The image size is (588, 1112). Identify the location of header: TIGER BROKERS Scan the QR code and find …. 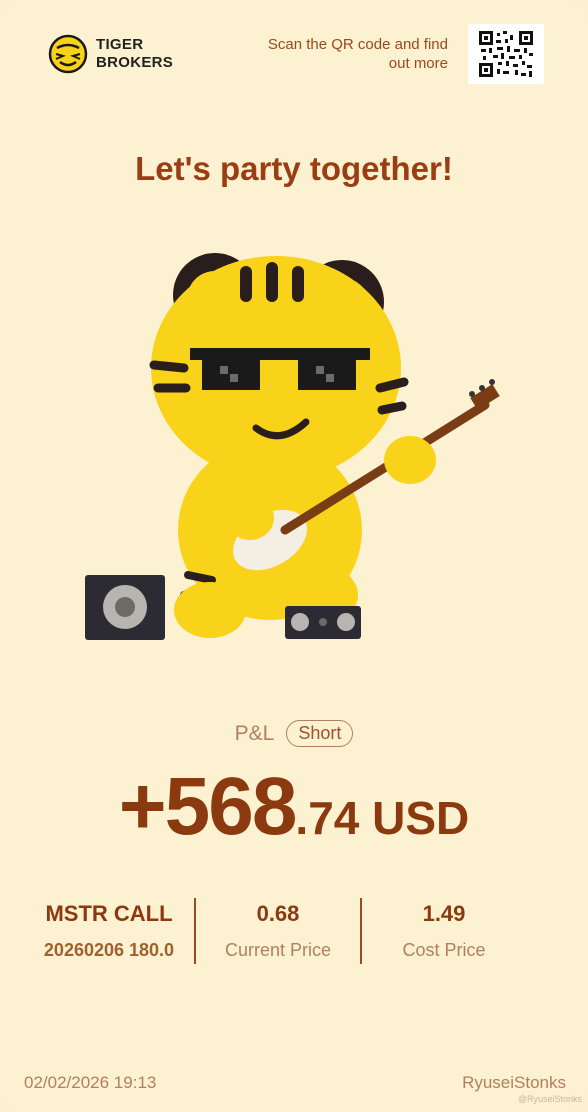
(294, 55).